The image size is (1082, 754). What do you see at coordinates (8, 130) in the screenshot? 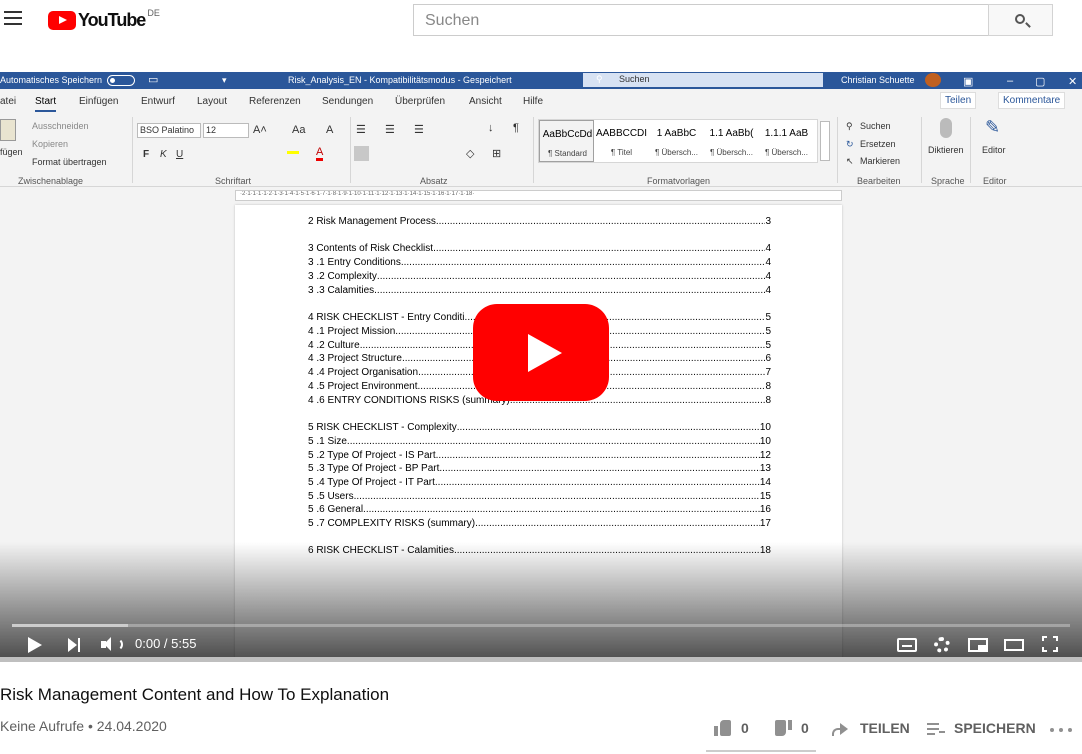
I see `paste-icon` at bounding box center [8, 130].